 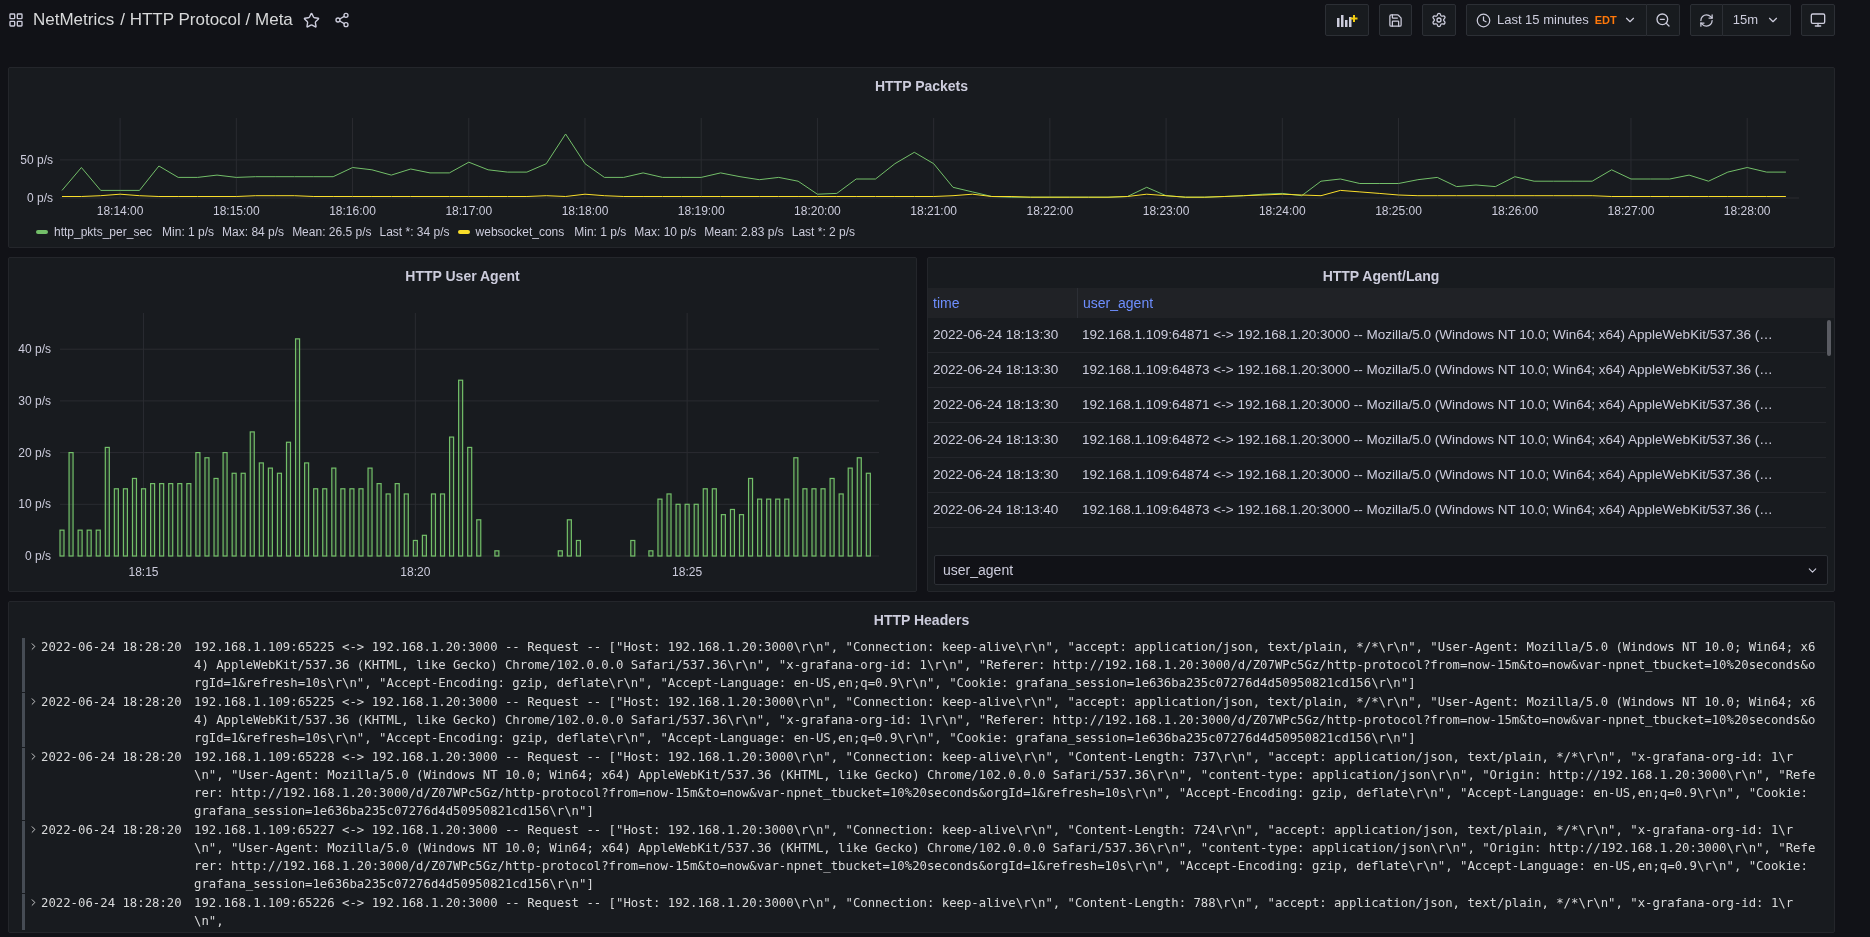 What do you see at coordinates (1005, 720) in the screenshot?
I see `log-message: 192.168.1.109:65225 <-> 192.168.1.20:3000 -- Request -- ["Host: 192.168.1.20:3000\r\n", "Connection: keep-alive\r\n", "accept: application/json, text/plain, */*\r\n", "User-Agent: Mozilla/5.0 (Windows NT 10.0; Win64; x64) AppleWebKit/537.36 (KHTML, like Gecko) Chrome/102.0.0.0 Safari/537.36\r\n", "x-grafana-org-id: 1\r\n", "Referer: http://192.168.1.20:3000/d/Z07WPc5Gz/http-protocol?from=now-15m&to=now&var-npnet_tbucket=10%20seconds&orgId=1&refresh=10s\r\n", "Accept-Encoding: gzip, deflate\r\n", "Accept-Language: en-US,en;q=0.9\r\n", "Cookie: grafana_session=1e636ba235c07276d4d50950821cd156\r\n"]` at bounding box center [1005, 720].